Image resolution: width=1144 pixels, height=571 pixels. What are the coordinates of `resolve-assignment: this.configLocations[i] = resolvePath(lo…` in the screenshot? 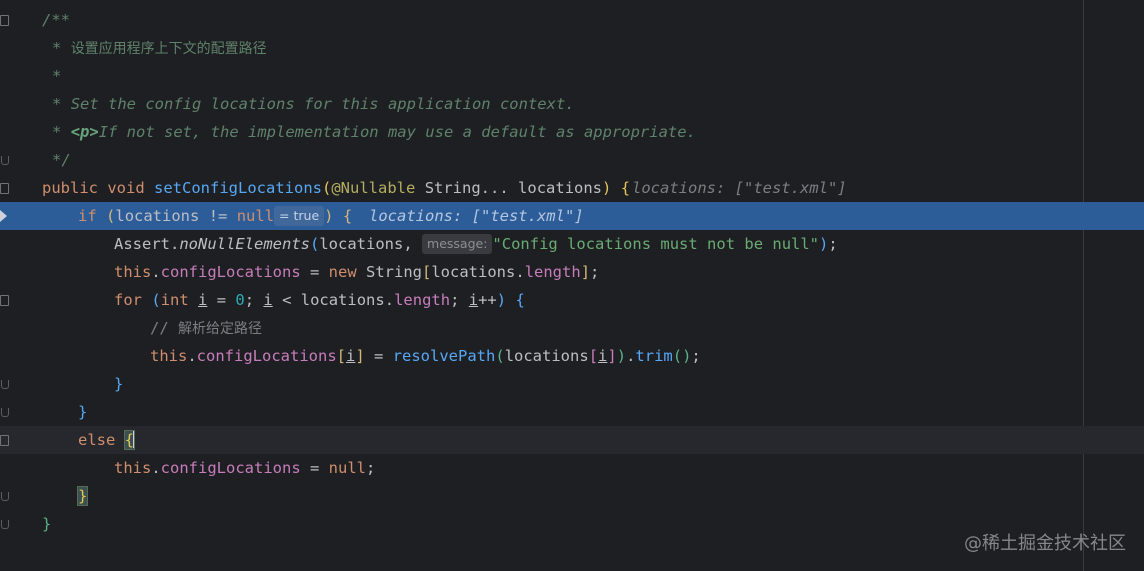 It's located at (425, 356).